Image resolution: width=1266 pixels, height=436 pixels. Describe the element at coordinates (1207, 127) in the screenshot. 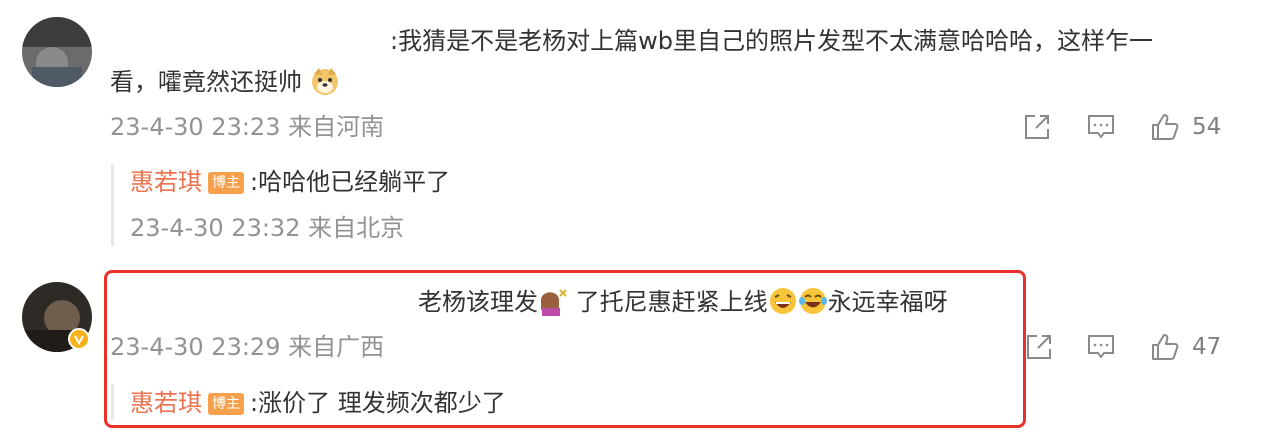

I see `like-count: 54` at that location.